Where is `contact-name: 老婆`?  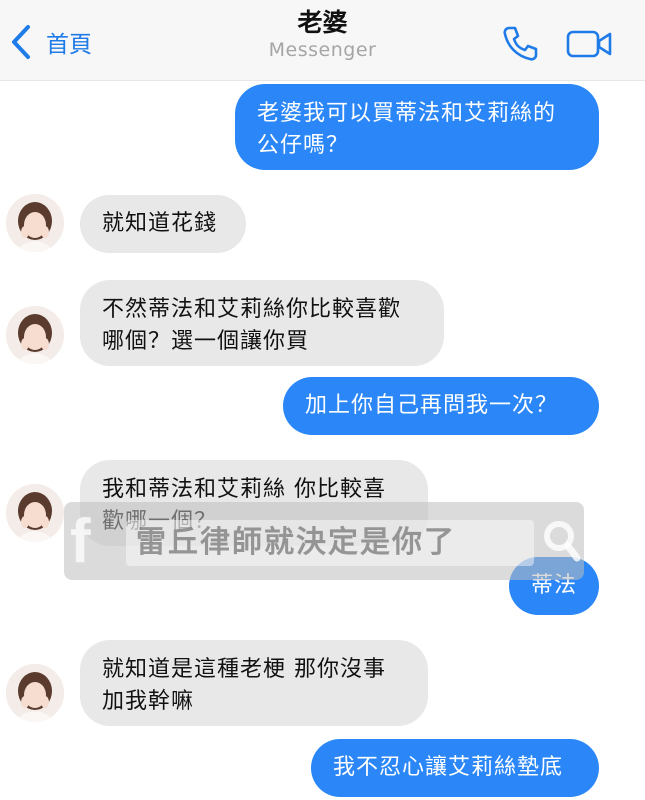
contact-name: 老婆 is located at coordinates (322, 22).